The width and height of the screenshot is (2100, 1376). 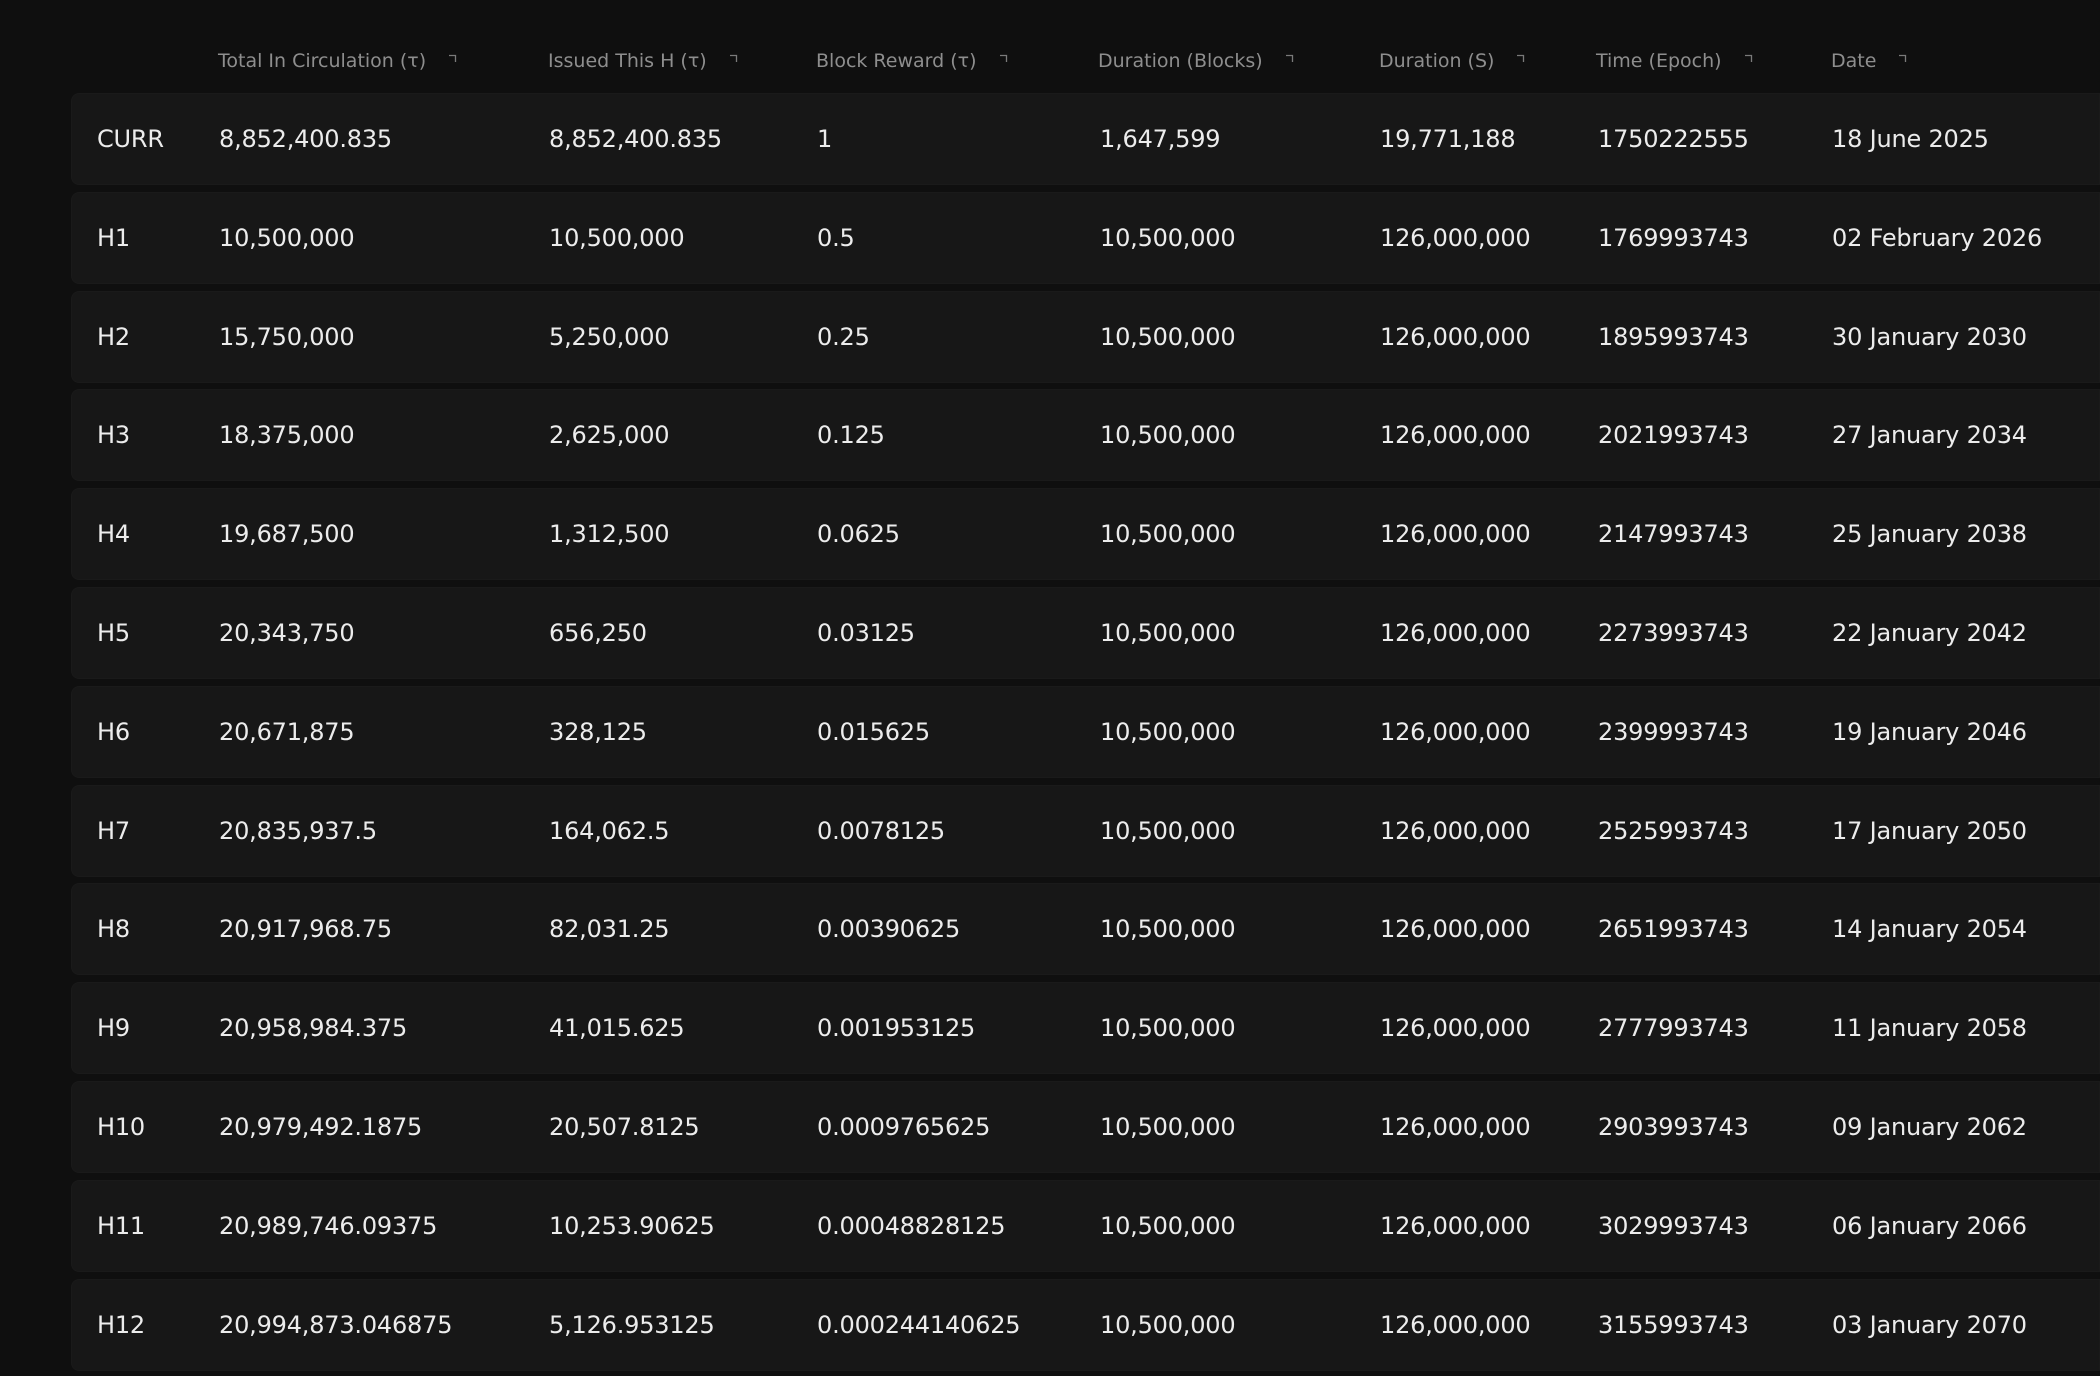 What do you see at coordinates (873, 731) in the screenshot?
I see `cell-block-reward: 0.015625` at bounding box center [873, 731].